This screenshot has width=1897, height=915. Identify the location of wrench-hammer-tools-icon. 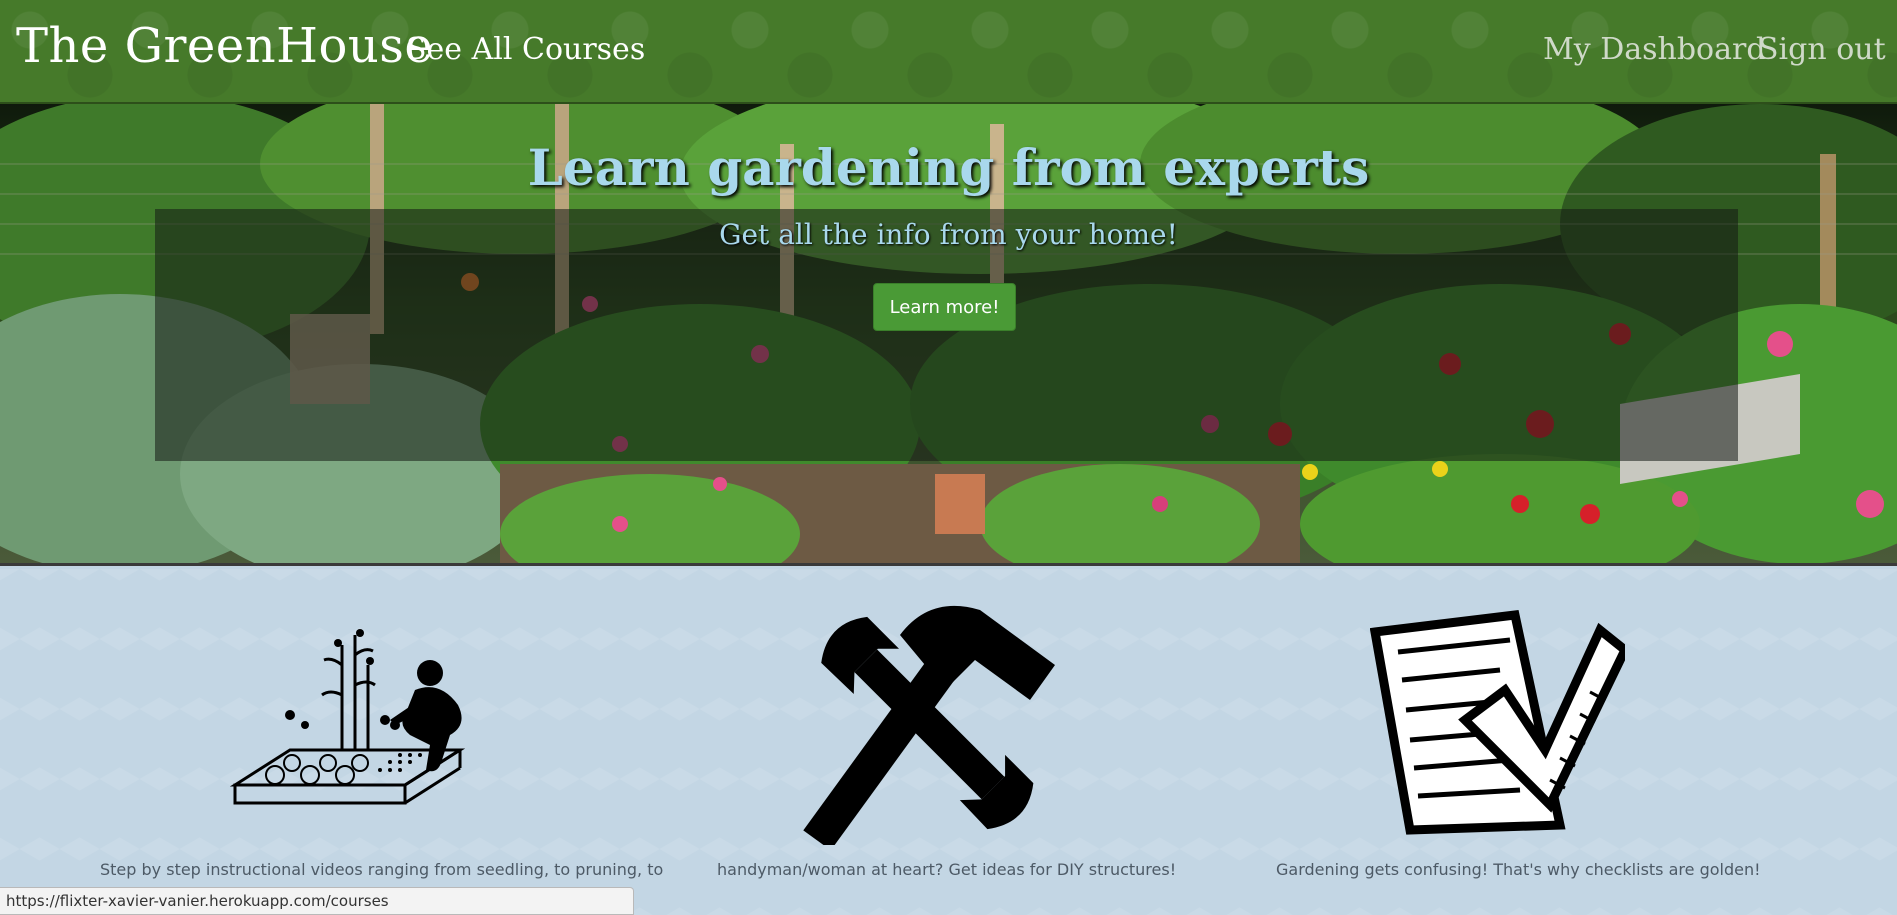
(929, 725).